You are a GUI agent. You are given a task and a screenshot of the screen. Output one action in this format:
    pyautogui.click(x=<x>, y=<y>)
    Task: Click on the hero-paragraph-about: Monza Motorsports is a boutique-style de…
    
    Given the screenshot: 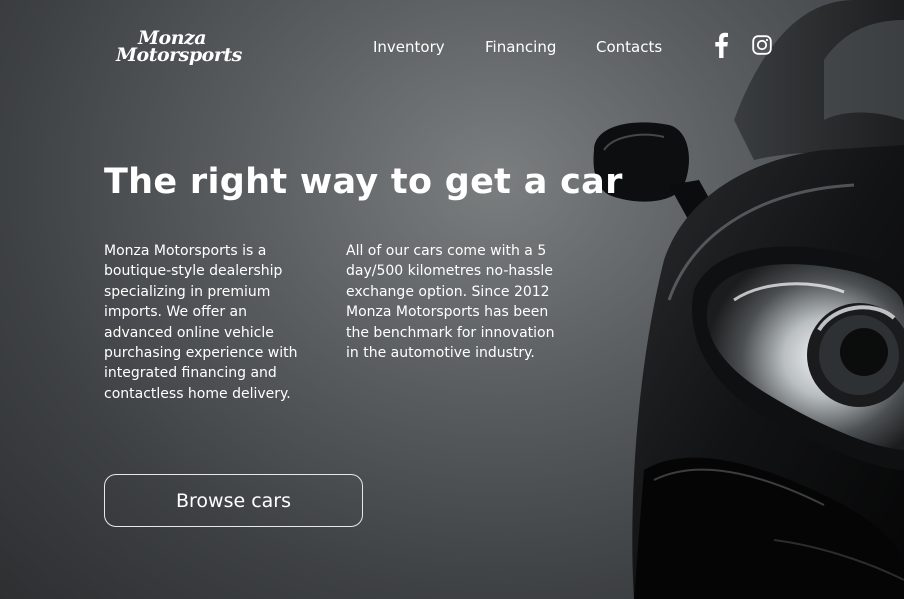 What is the action you would take?
    pyautogui.click(x=201, y=322)
    